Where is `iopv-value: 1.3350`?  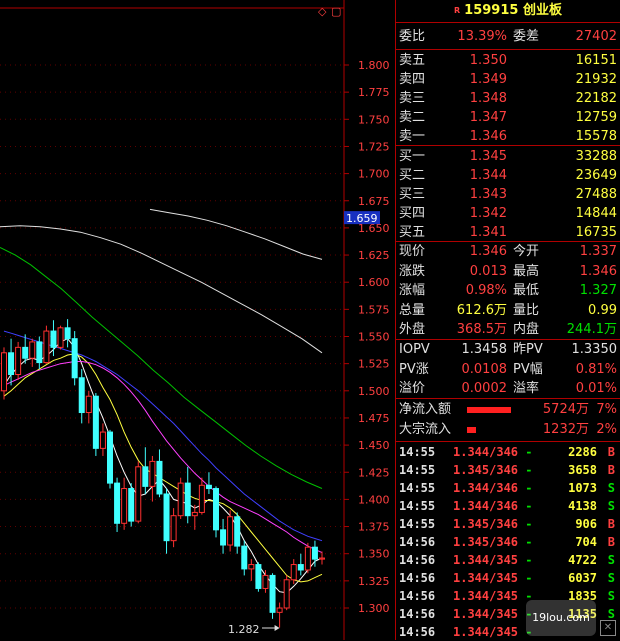
iopv-value: 1.3350 is located at coordinates (594, 349).